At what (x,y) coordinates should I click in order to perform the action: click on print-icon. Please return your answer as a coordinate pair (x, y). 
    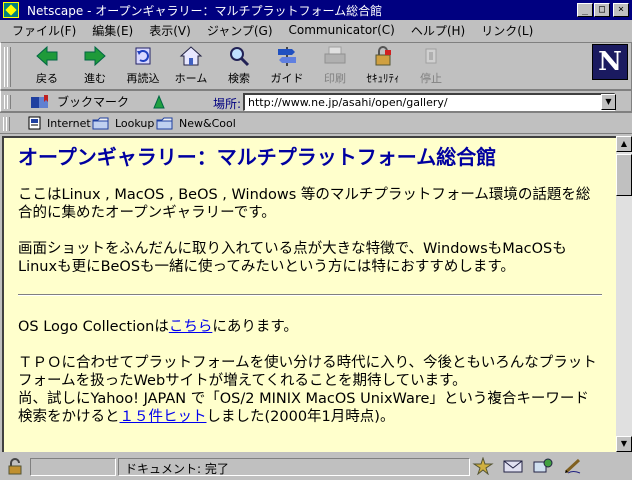
    Looking at the image, I should click on (335, 55).